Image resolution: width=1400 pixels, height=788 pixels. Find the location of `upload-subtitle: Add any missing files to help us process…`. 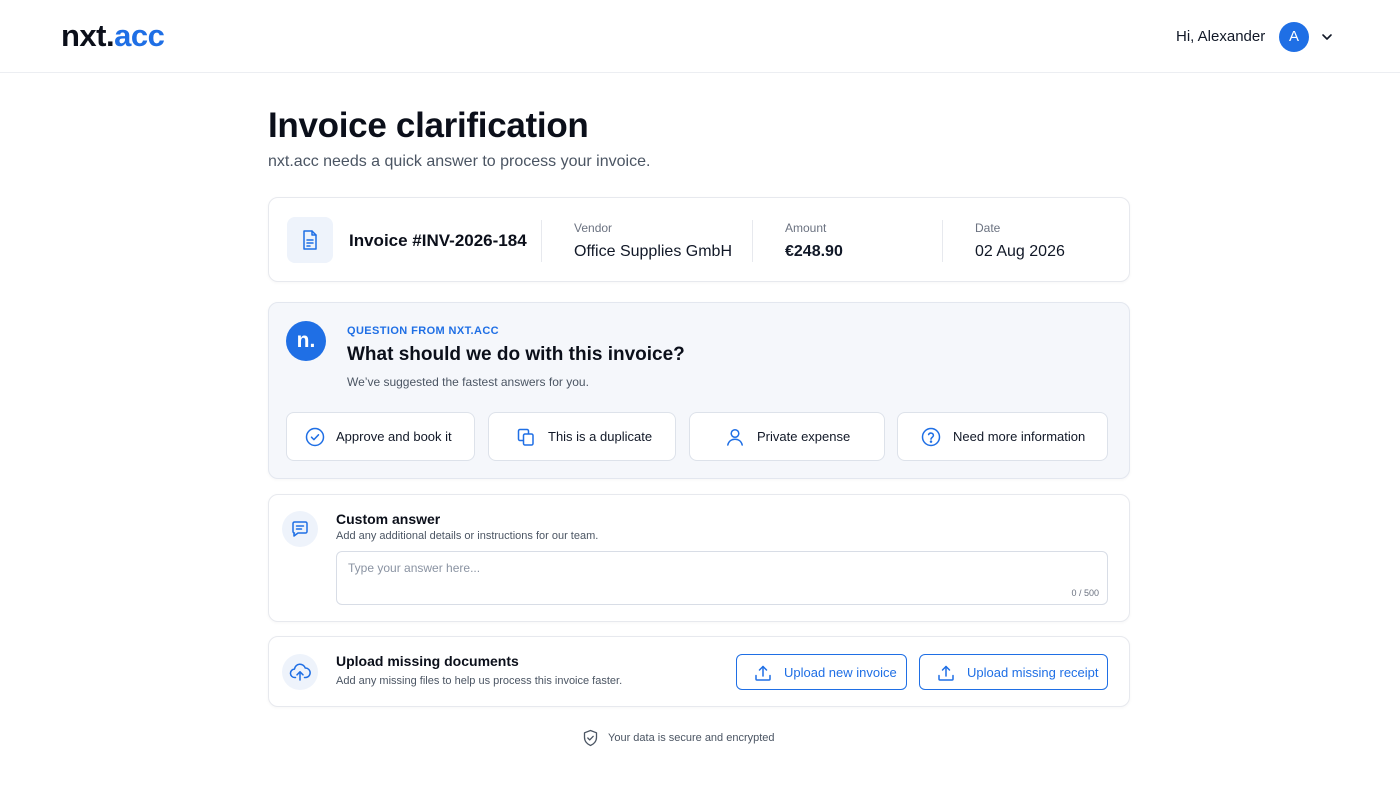

upload-subtitle: Add any missing files to help us process… is located at coordinates (479, 681).